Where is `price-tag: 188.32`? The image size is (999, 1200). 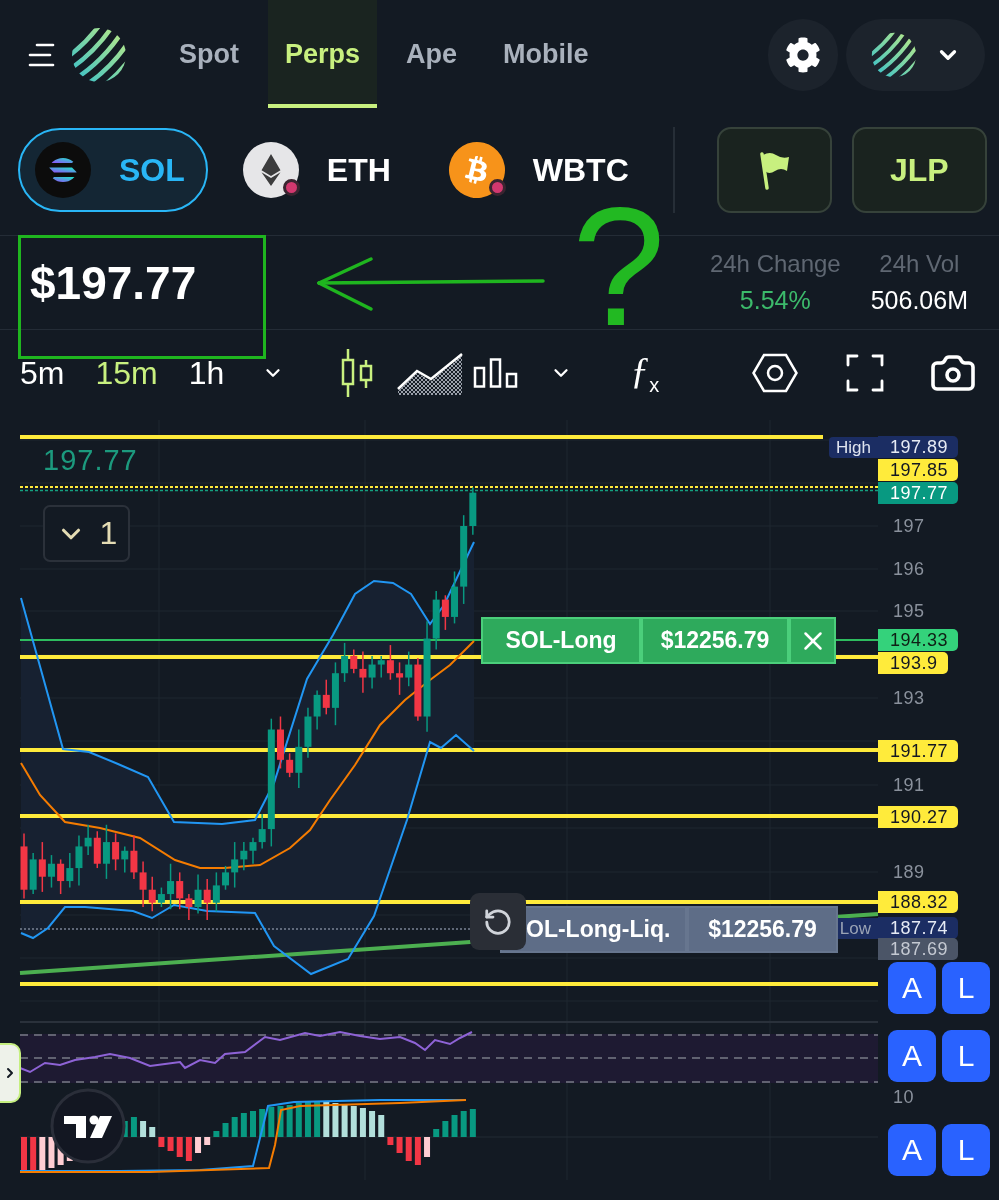
price-tag: 188.32 is located at coordinates (918, 902).